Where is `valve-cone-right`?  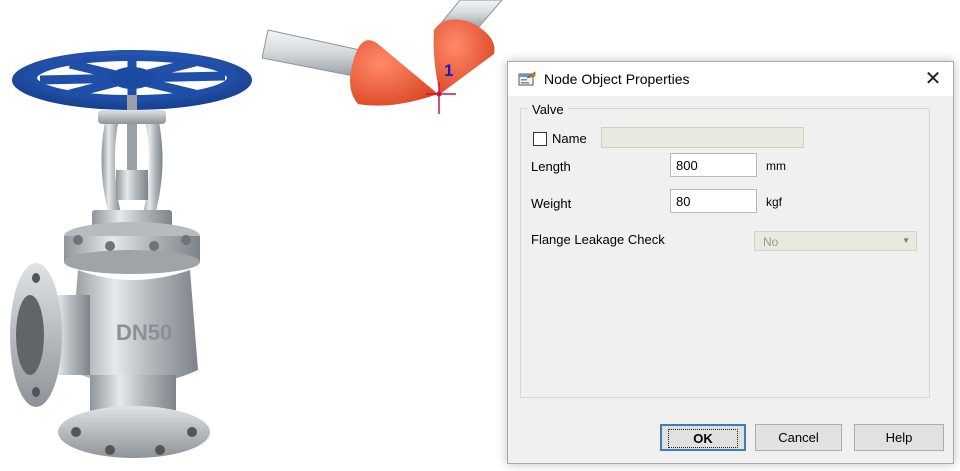 valve-cone-right is located at coordinates (464, 57).